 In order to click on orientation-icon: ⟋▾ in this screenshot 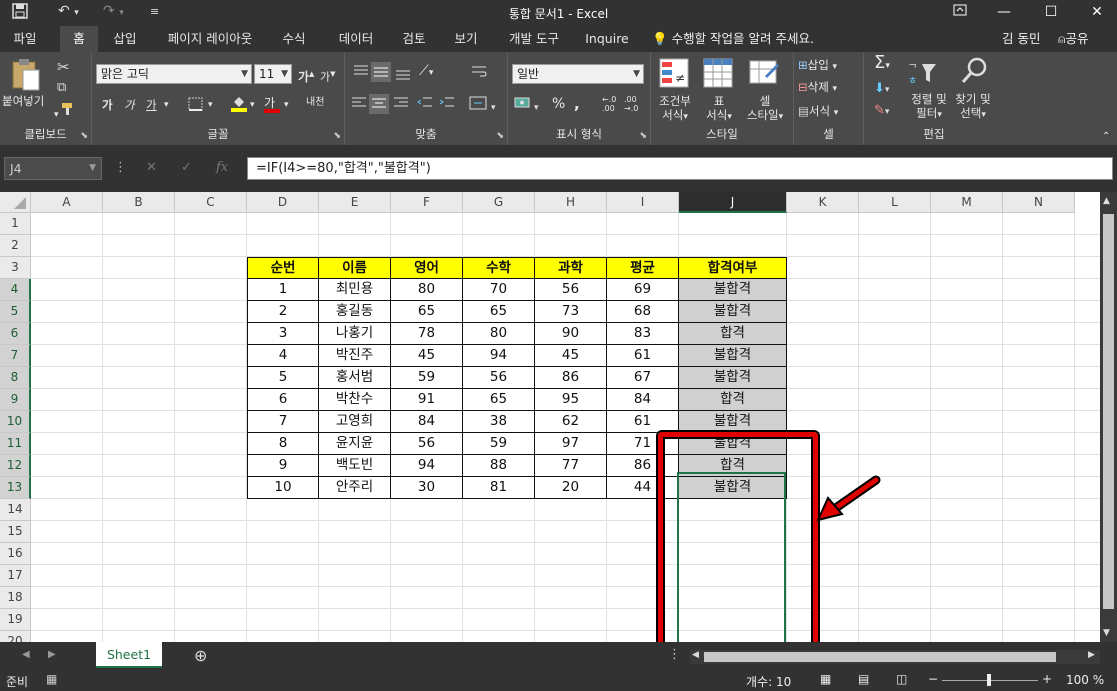, I will do `click(426, 72)`.